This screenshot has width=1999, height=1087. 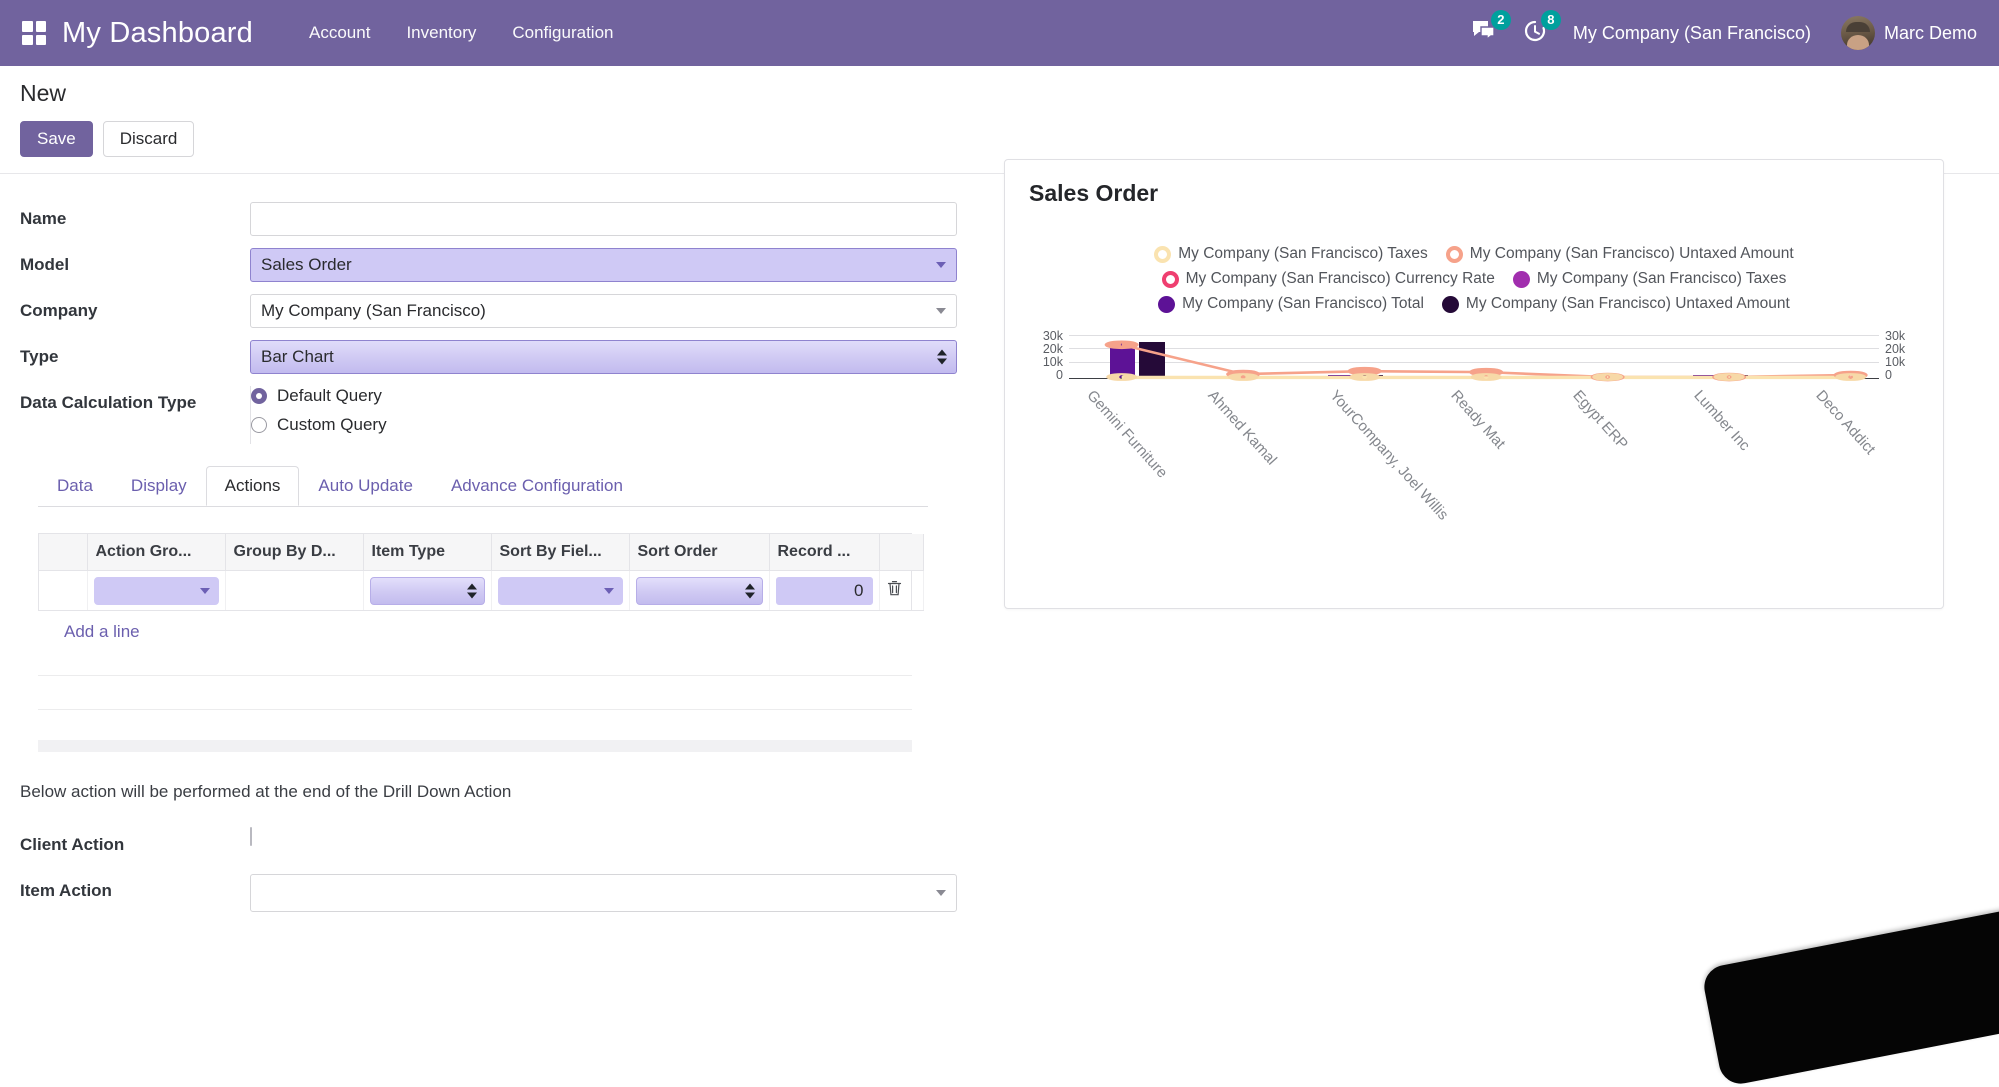 What do you see at coordinates (1908, 33) in the screenshot?
I see `user-menu: Marc Demo` at bounding box center [1908, 33].